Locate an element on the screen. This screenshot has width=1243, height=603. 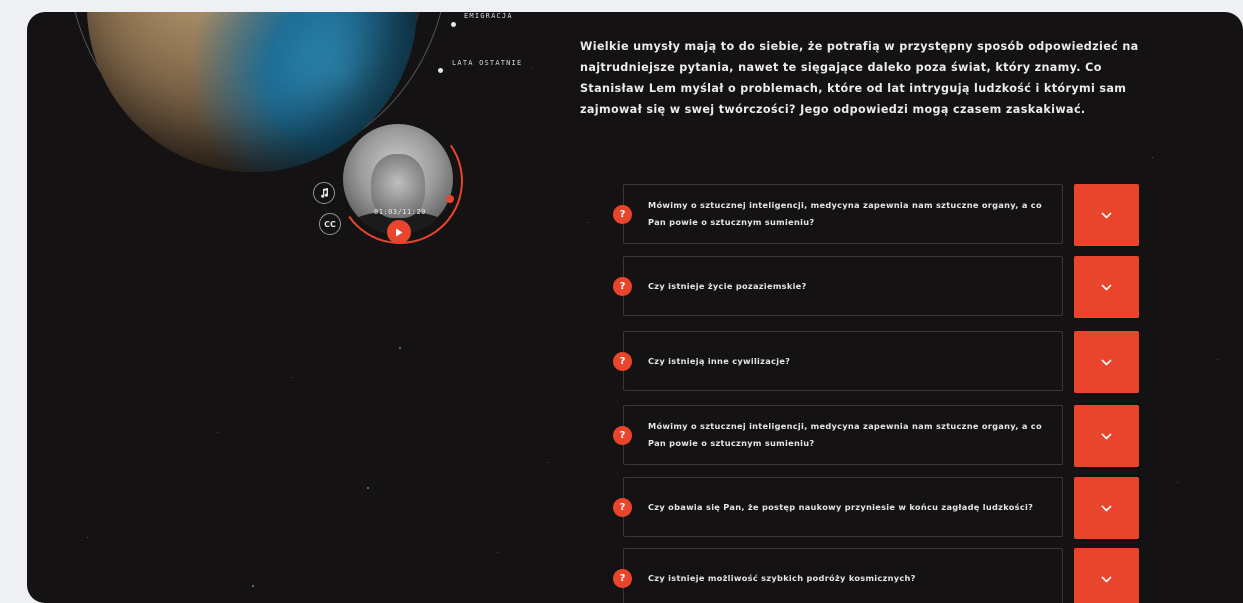
qa-question-box: Czy istnieją inne cywilizacje? is located at coordinates (843, 361).